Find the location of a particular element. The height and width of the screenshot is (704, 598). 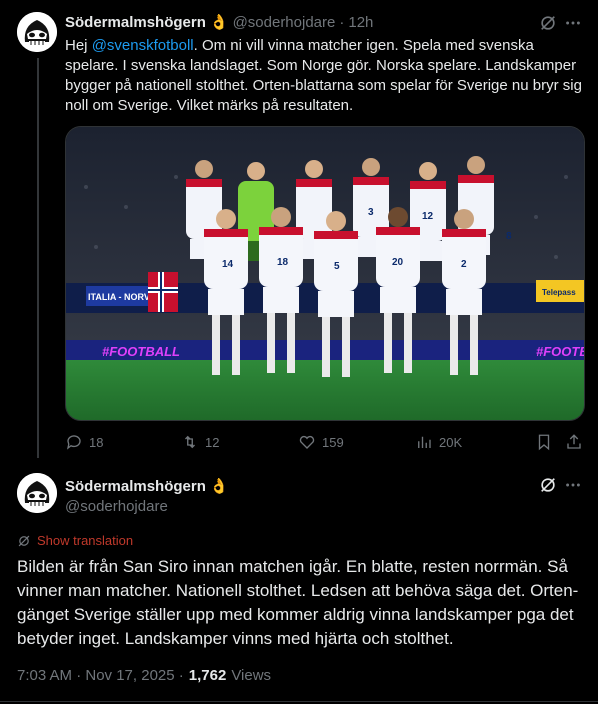

shirt-number: 18 is located at coordinates (283, 262).